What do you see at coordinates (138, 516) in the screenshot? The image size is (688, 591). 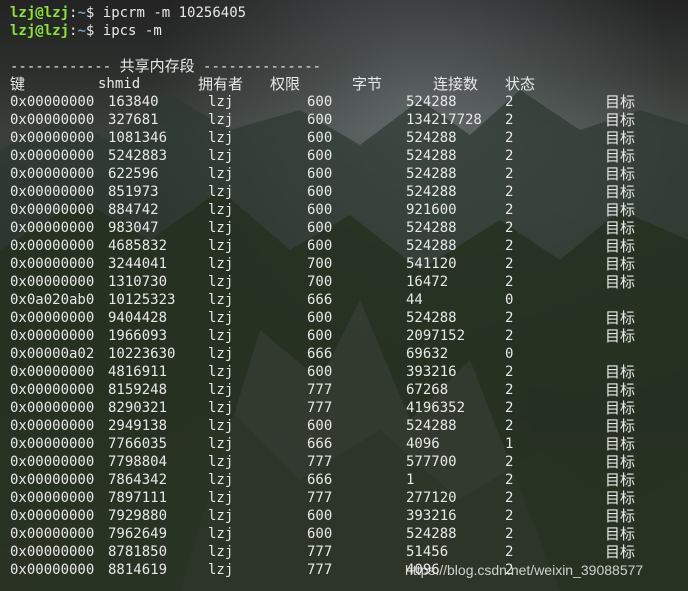 I see `row-shmid: 7929880` at bounding box center [138, 516].